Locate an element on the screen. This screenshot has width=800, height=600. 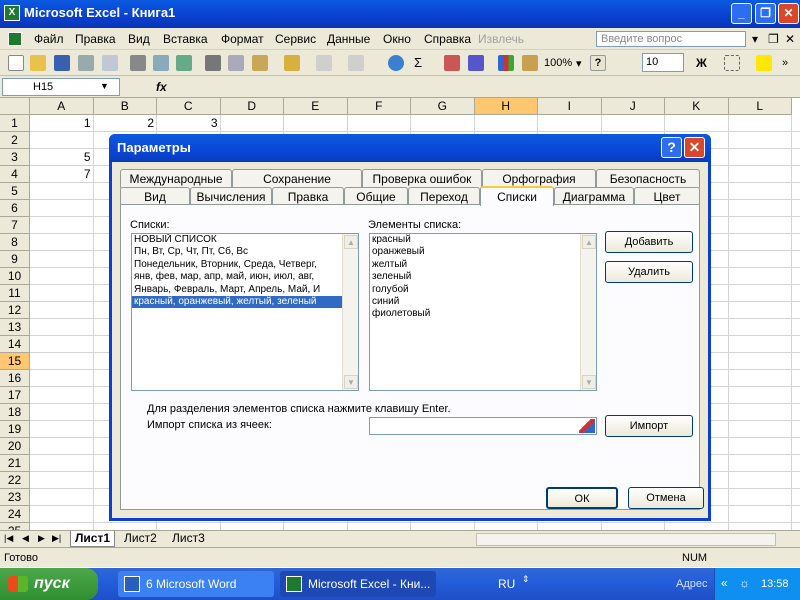
redo-icon is located at coordinates (356, 63).